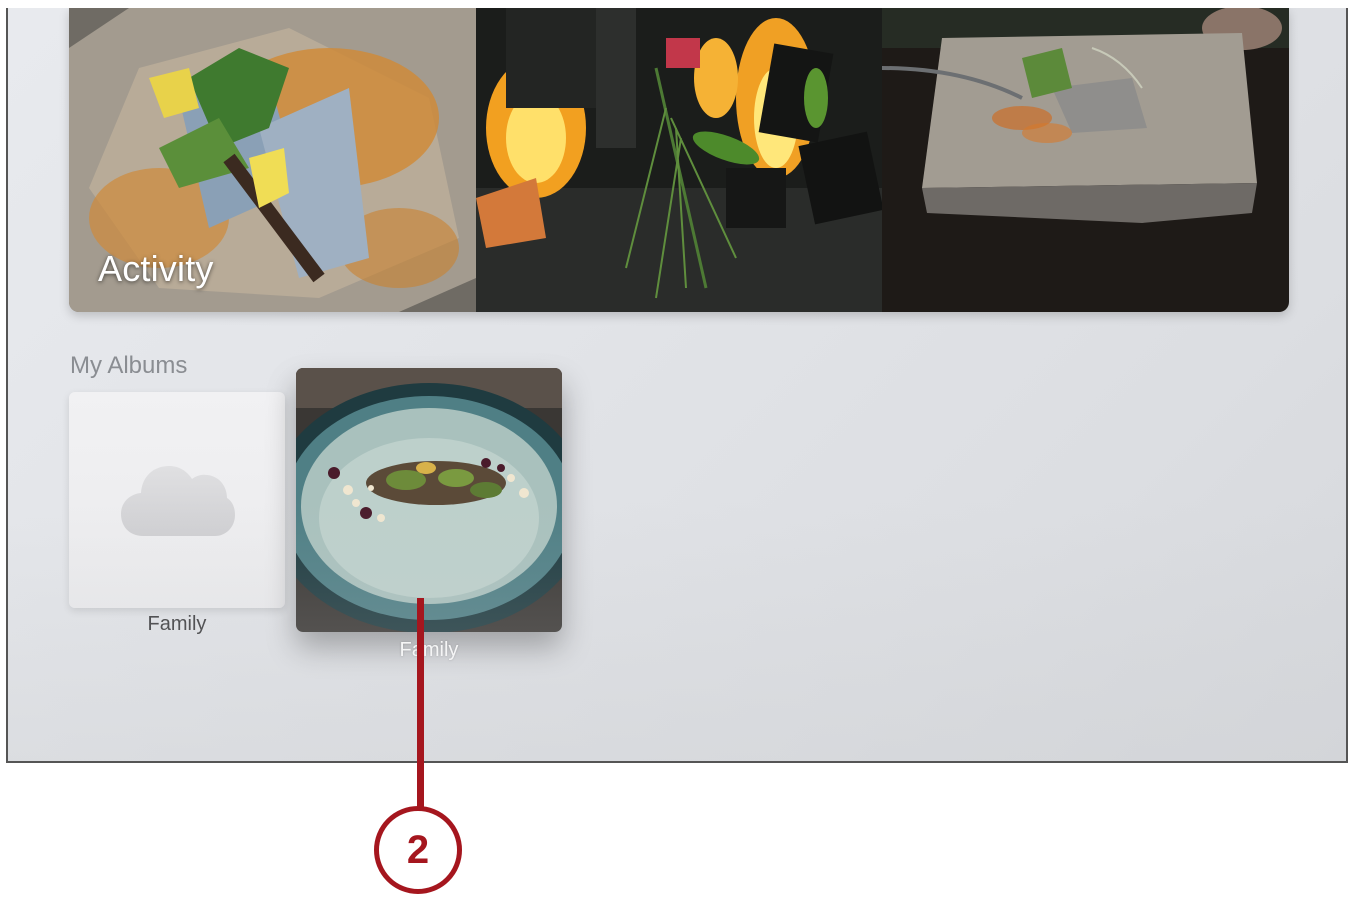 The height and width of the screenshot is (901, 1355). I want to click on callout-number: 2, so click(418, 849).